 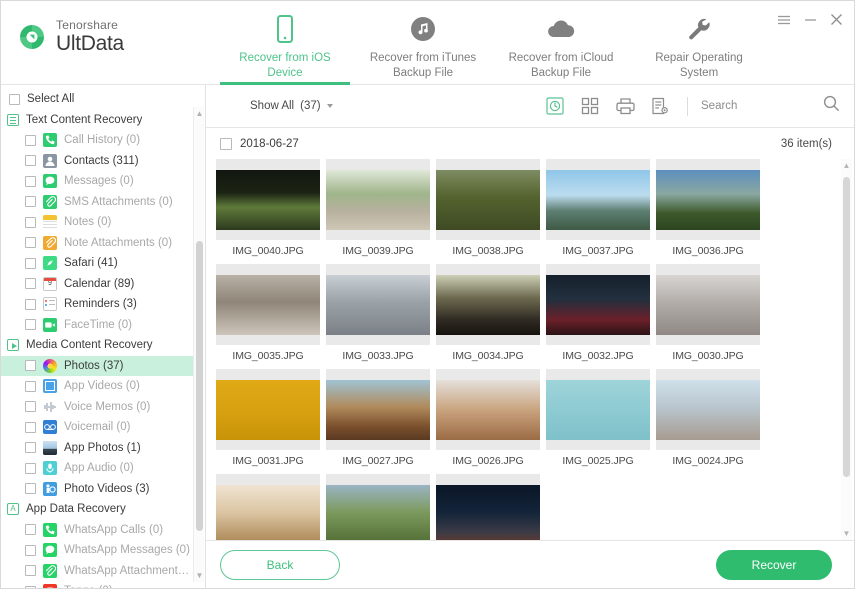 I want to click on print-icon, so click(x=625, y=106).